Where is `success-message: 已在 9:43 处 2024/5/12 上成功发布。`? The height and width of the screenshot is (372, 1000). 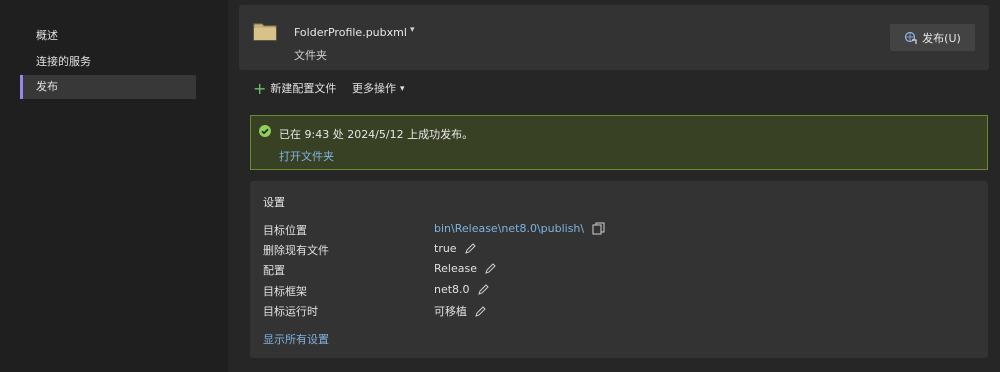 success-message: 已在 9:43 处 2024/5/12 上成功发布。 is located at coordinates (376, 134).